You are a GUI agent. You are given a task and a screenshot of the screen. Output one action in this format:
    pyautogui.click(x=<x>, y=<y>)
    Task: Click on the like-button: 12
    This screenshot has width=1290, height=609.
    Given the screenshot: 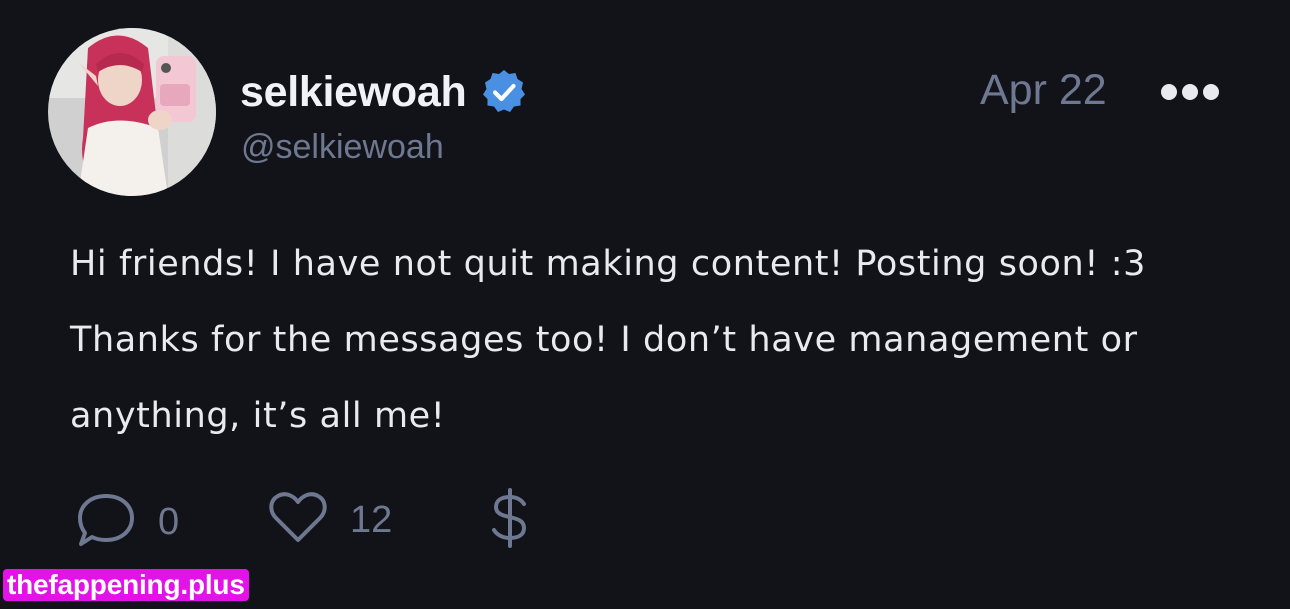 What is the action you would take?
    pyautogui.click(x=330, y=520)
    